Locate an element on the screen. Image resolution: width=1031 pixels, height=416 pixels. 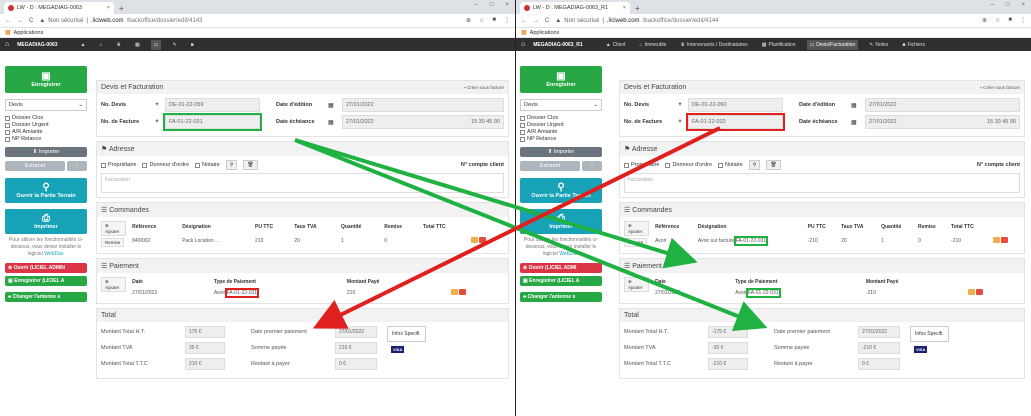
calendar-icon: ▦ is located at coordinates (333, 105).